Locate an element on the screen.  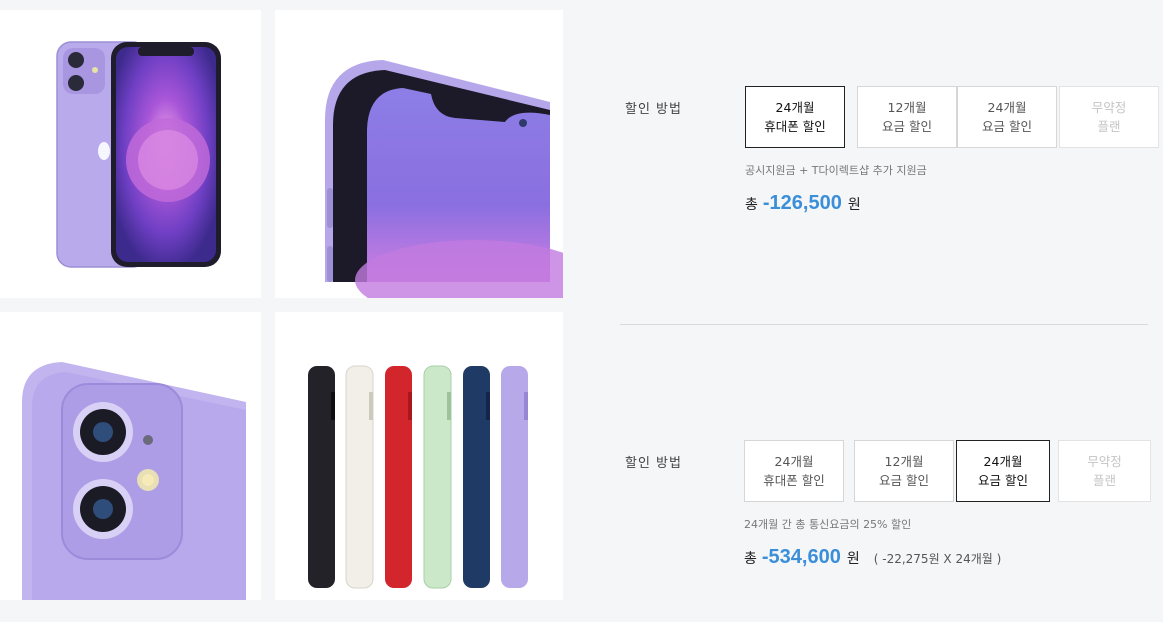
iphone-front-back-illustration is located at coordinates (138, 154).